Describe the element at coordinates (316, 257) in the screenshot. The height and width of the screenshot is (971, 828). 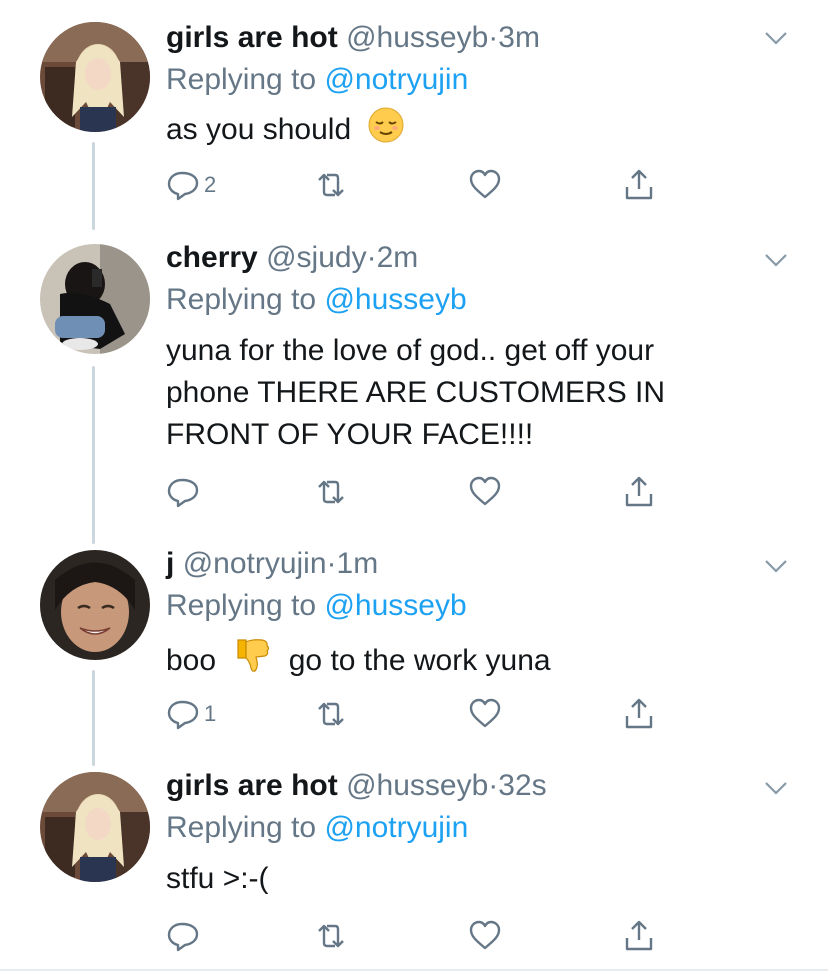
I see `handle: @sjudy` at that location.